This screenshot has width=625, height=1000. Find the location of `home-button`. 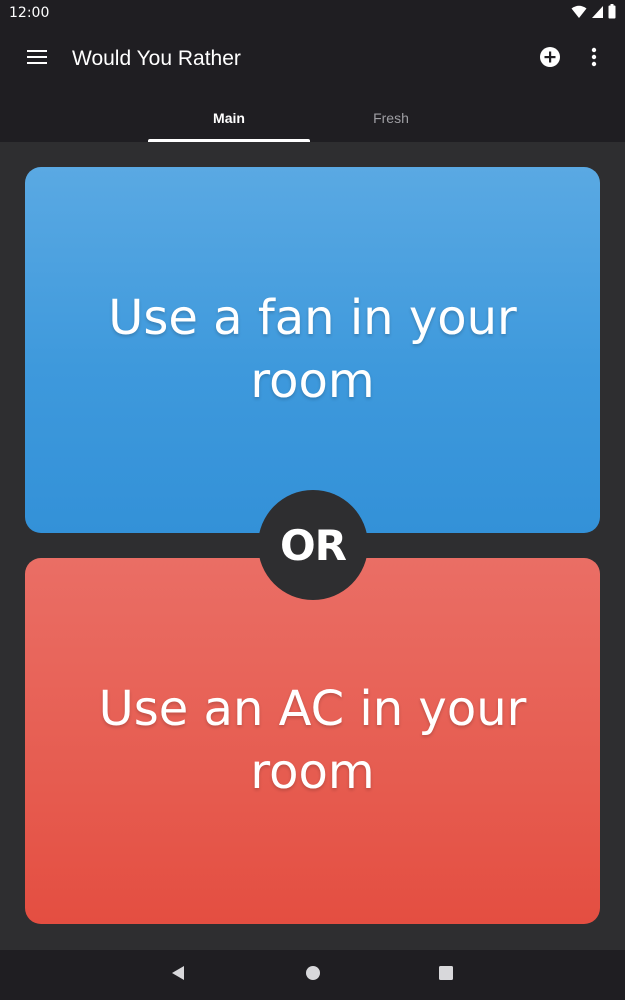

home-button is located at coordinates (313, 975).